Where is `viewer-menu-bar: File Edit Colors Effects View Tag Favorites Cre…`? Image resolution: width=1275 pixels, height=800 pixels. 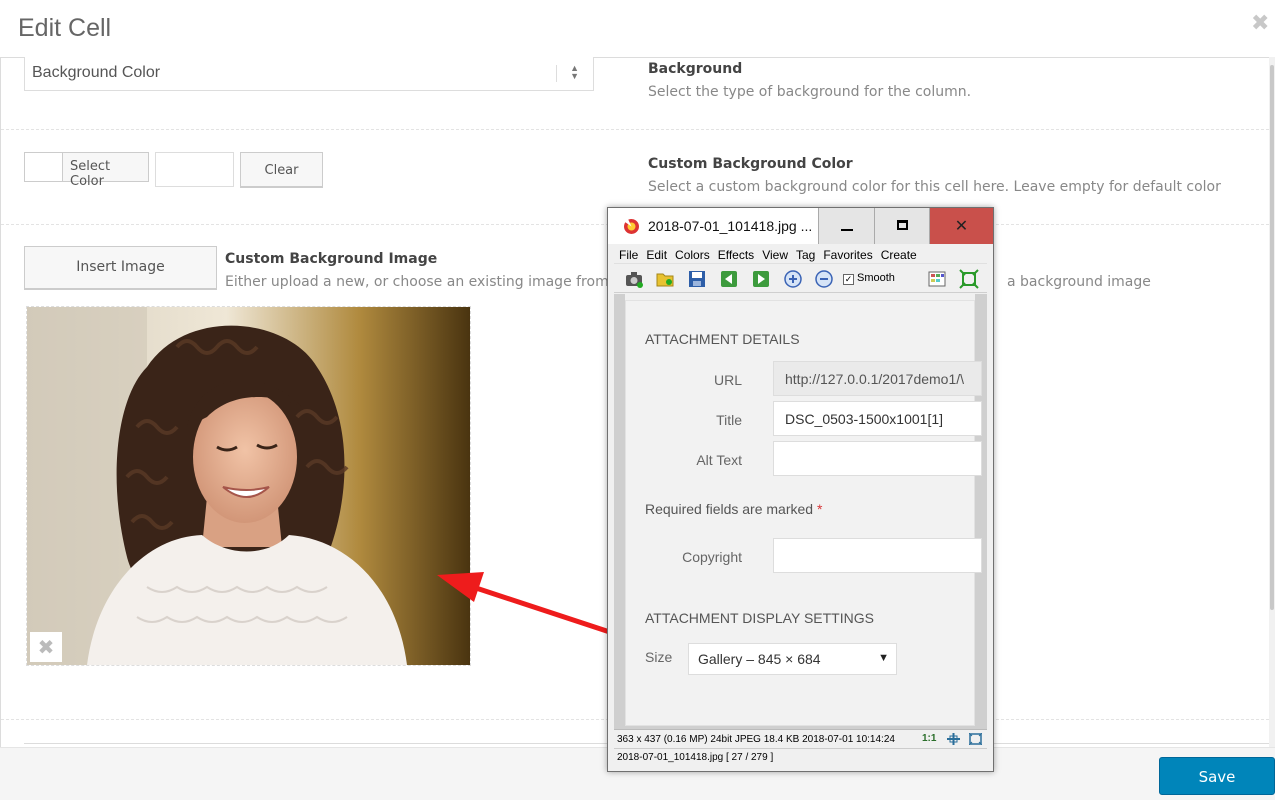 viewer-menu-bar: File Edit Colors Effects View Tag Favorites Cre… is located at coordinates (800, 254).